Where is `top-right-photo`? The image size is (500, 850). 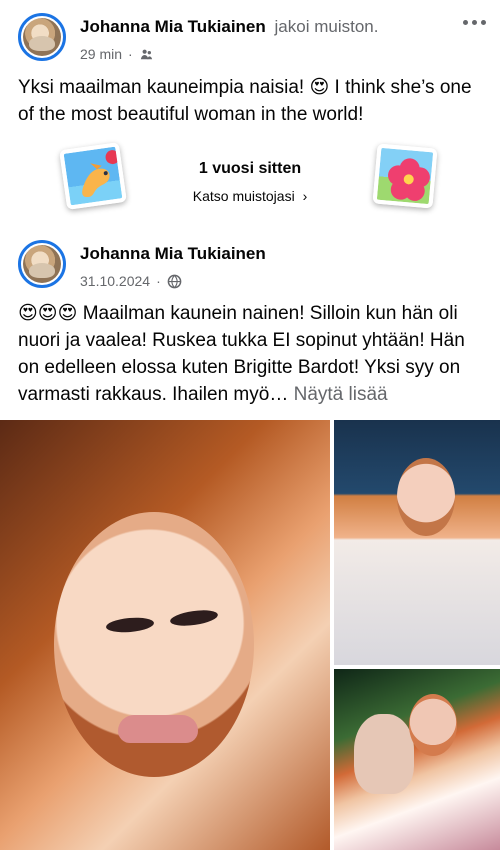
top-right-photo is located at coordinates (417, 542).